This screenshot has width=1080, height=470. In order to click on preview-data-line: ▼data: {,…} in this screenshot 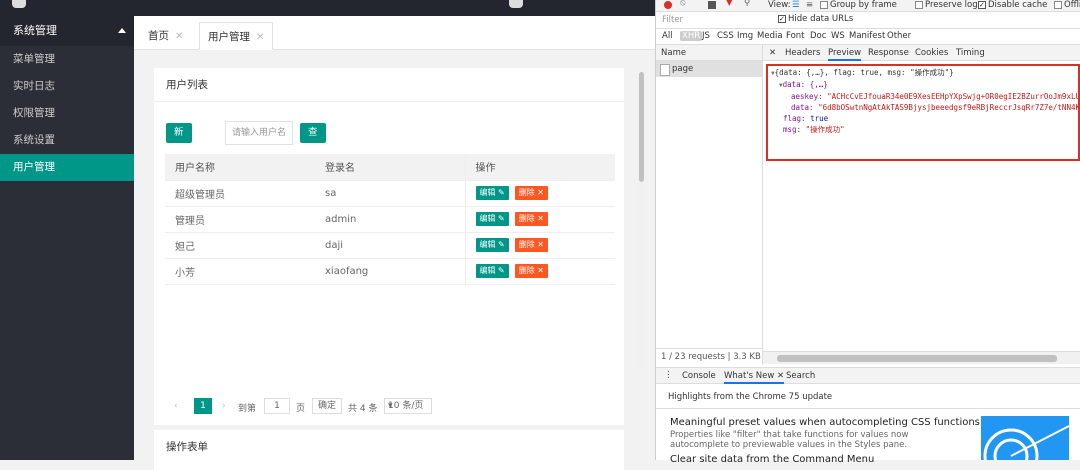, I will do `click(923, 85)`.